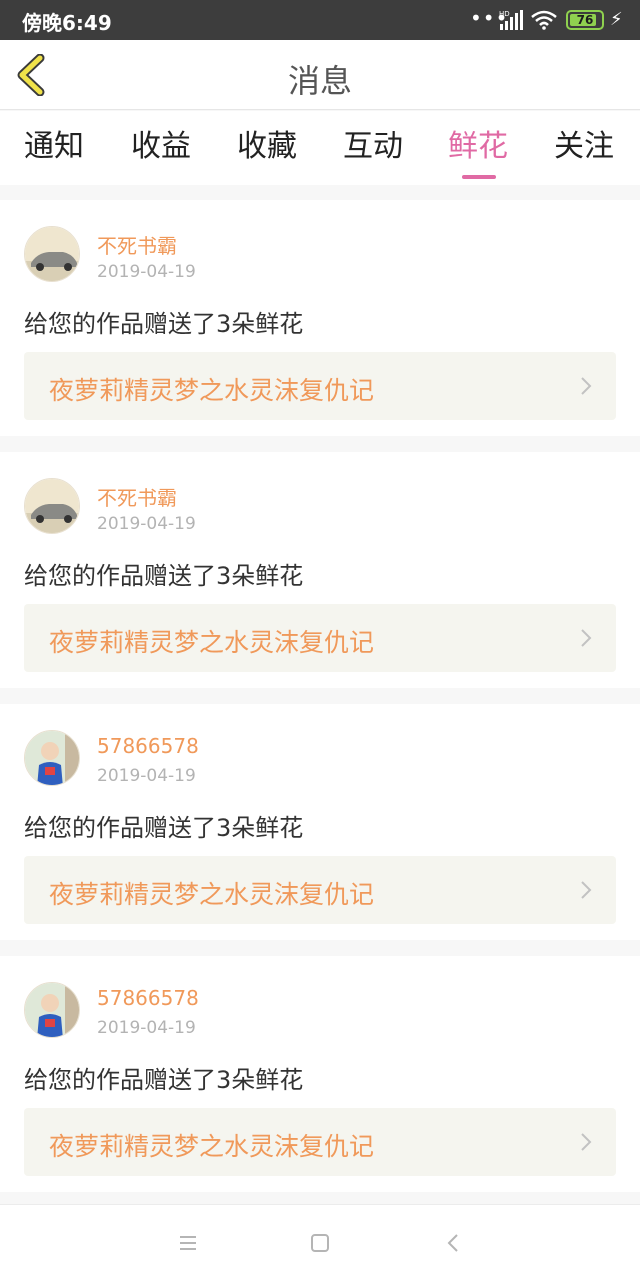 The image size is (640, 1280). Describe the element at coordinates (478, 146) in the screenshot. I see `tab-flowers-label: 鲜花` at that location.